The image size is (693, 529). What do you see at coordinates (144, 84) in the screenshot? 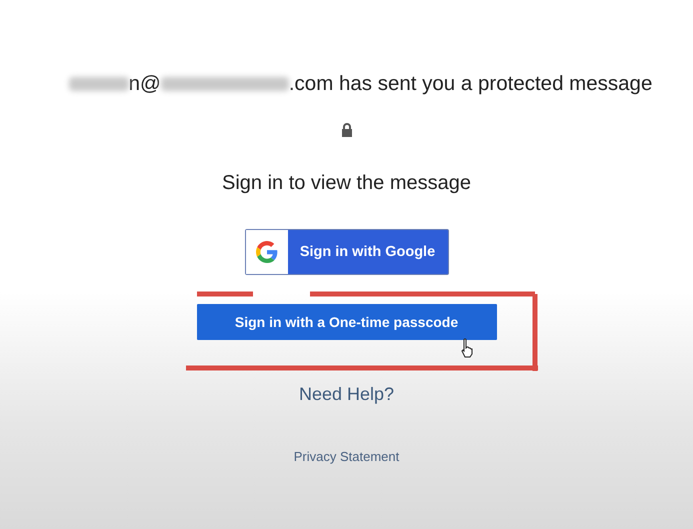
I see `sender-local-part: n@` at bounding box center [144, 84].